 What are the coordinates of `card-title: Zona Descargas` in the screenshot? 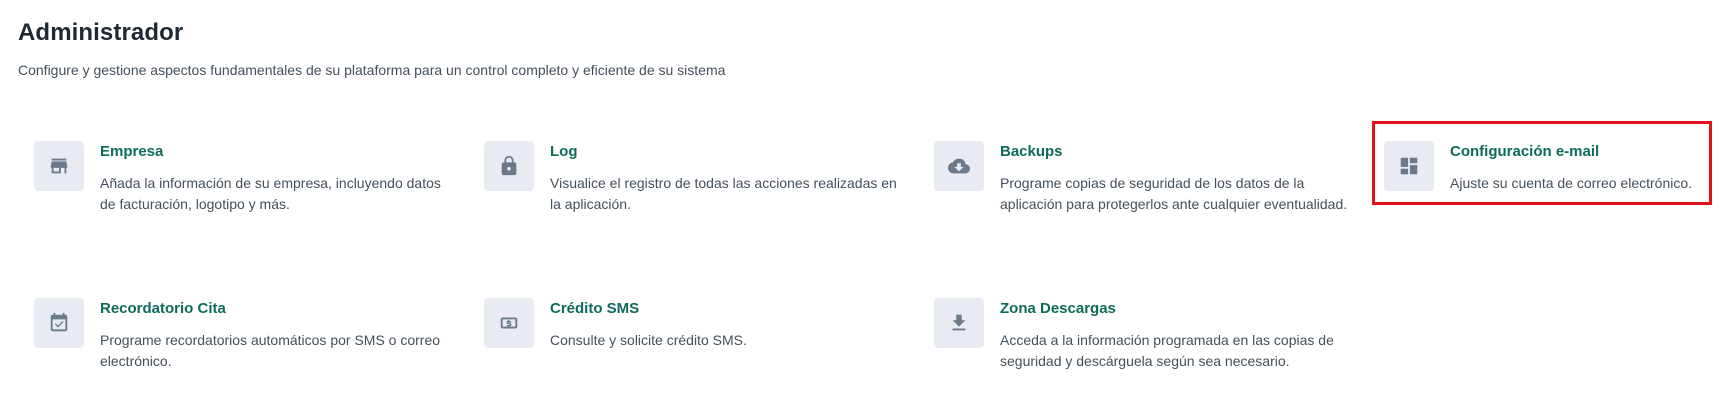 It's located at (1058, 308).